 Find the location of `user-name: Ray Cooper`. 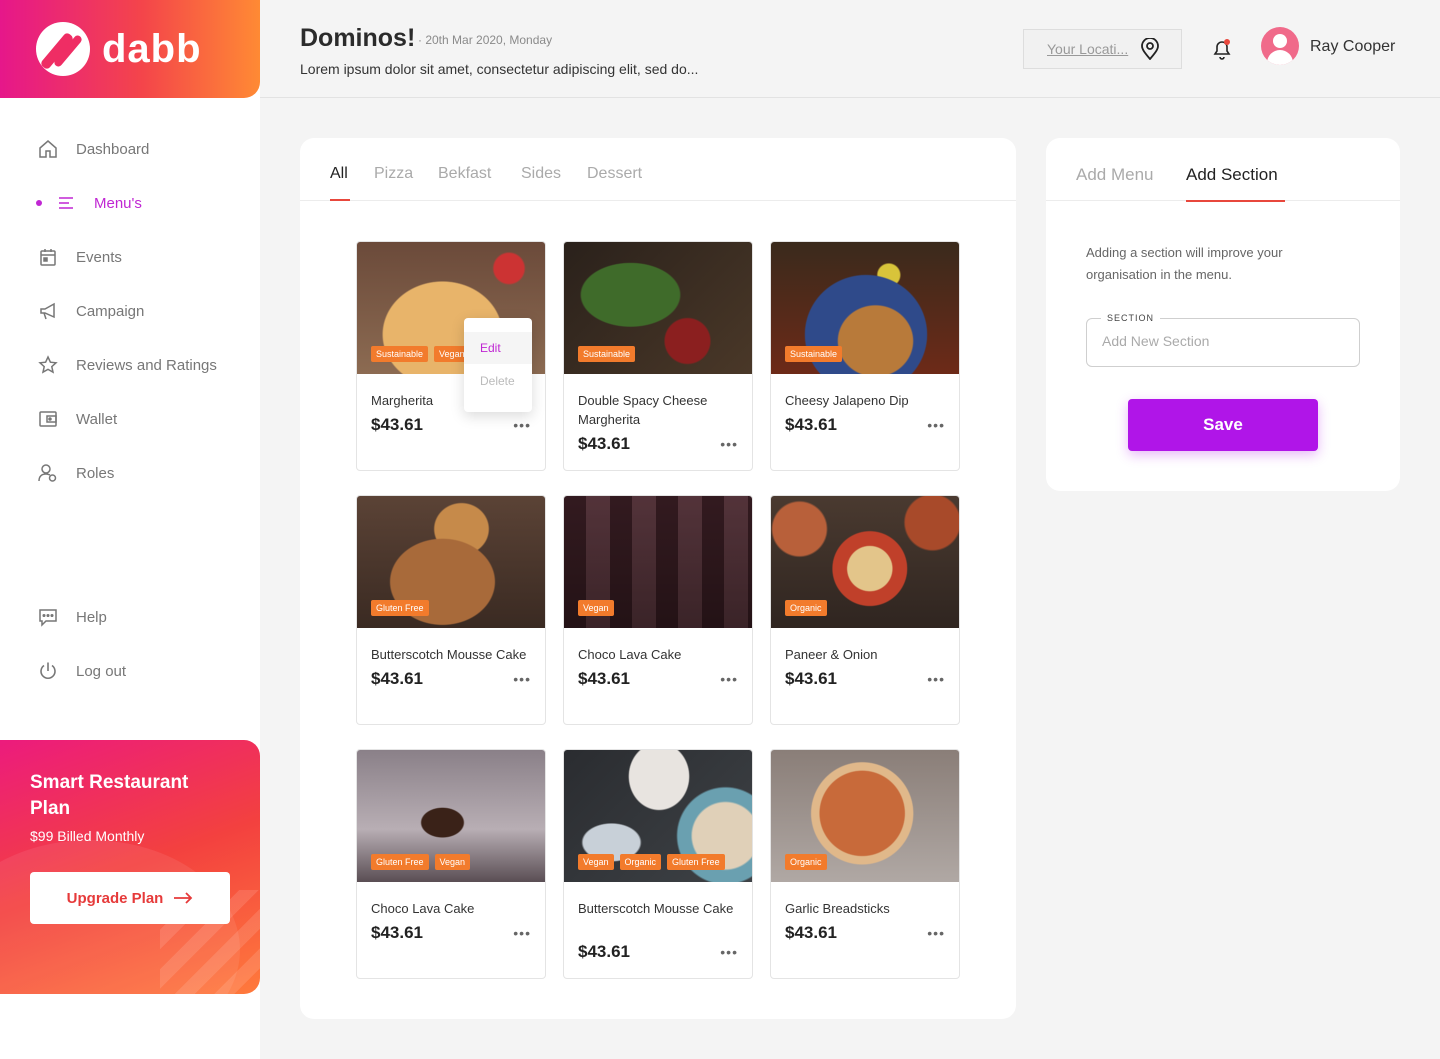

user-name: Ray Cooper is located at coordinates (1352, 47).